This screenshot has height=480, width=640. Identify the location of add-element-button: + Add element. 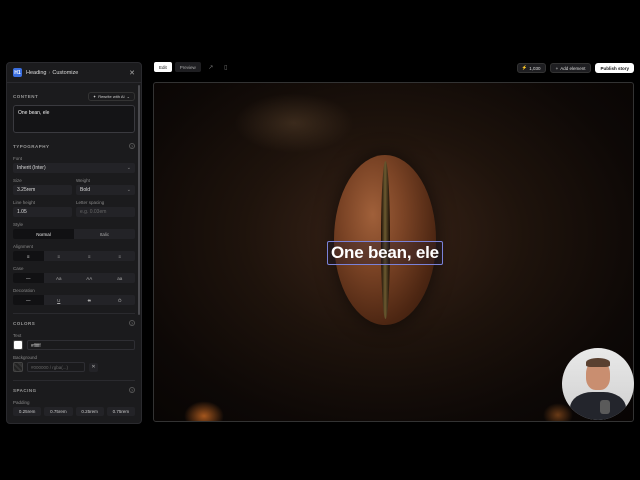
(570, 68).